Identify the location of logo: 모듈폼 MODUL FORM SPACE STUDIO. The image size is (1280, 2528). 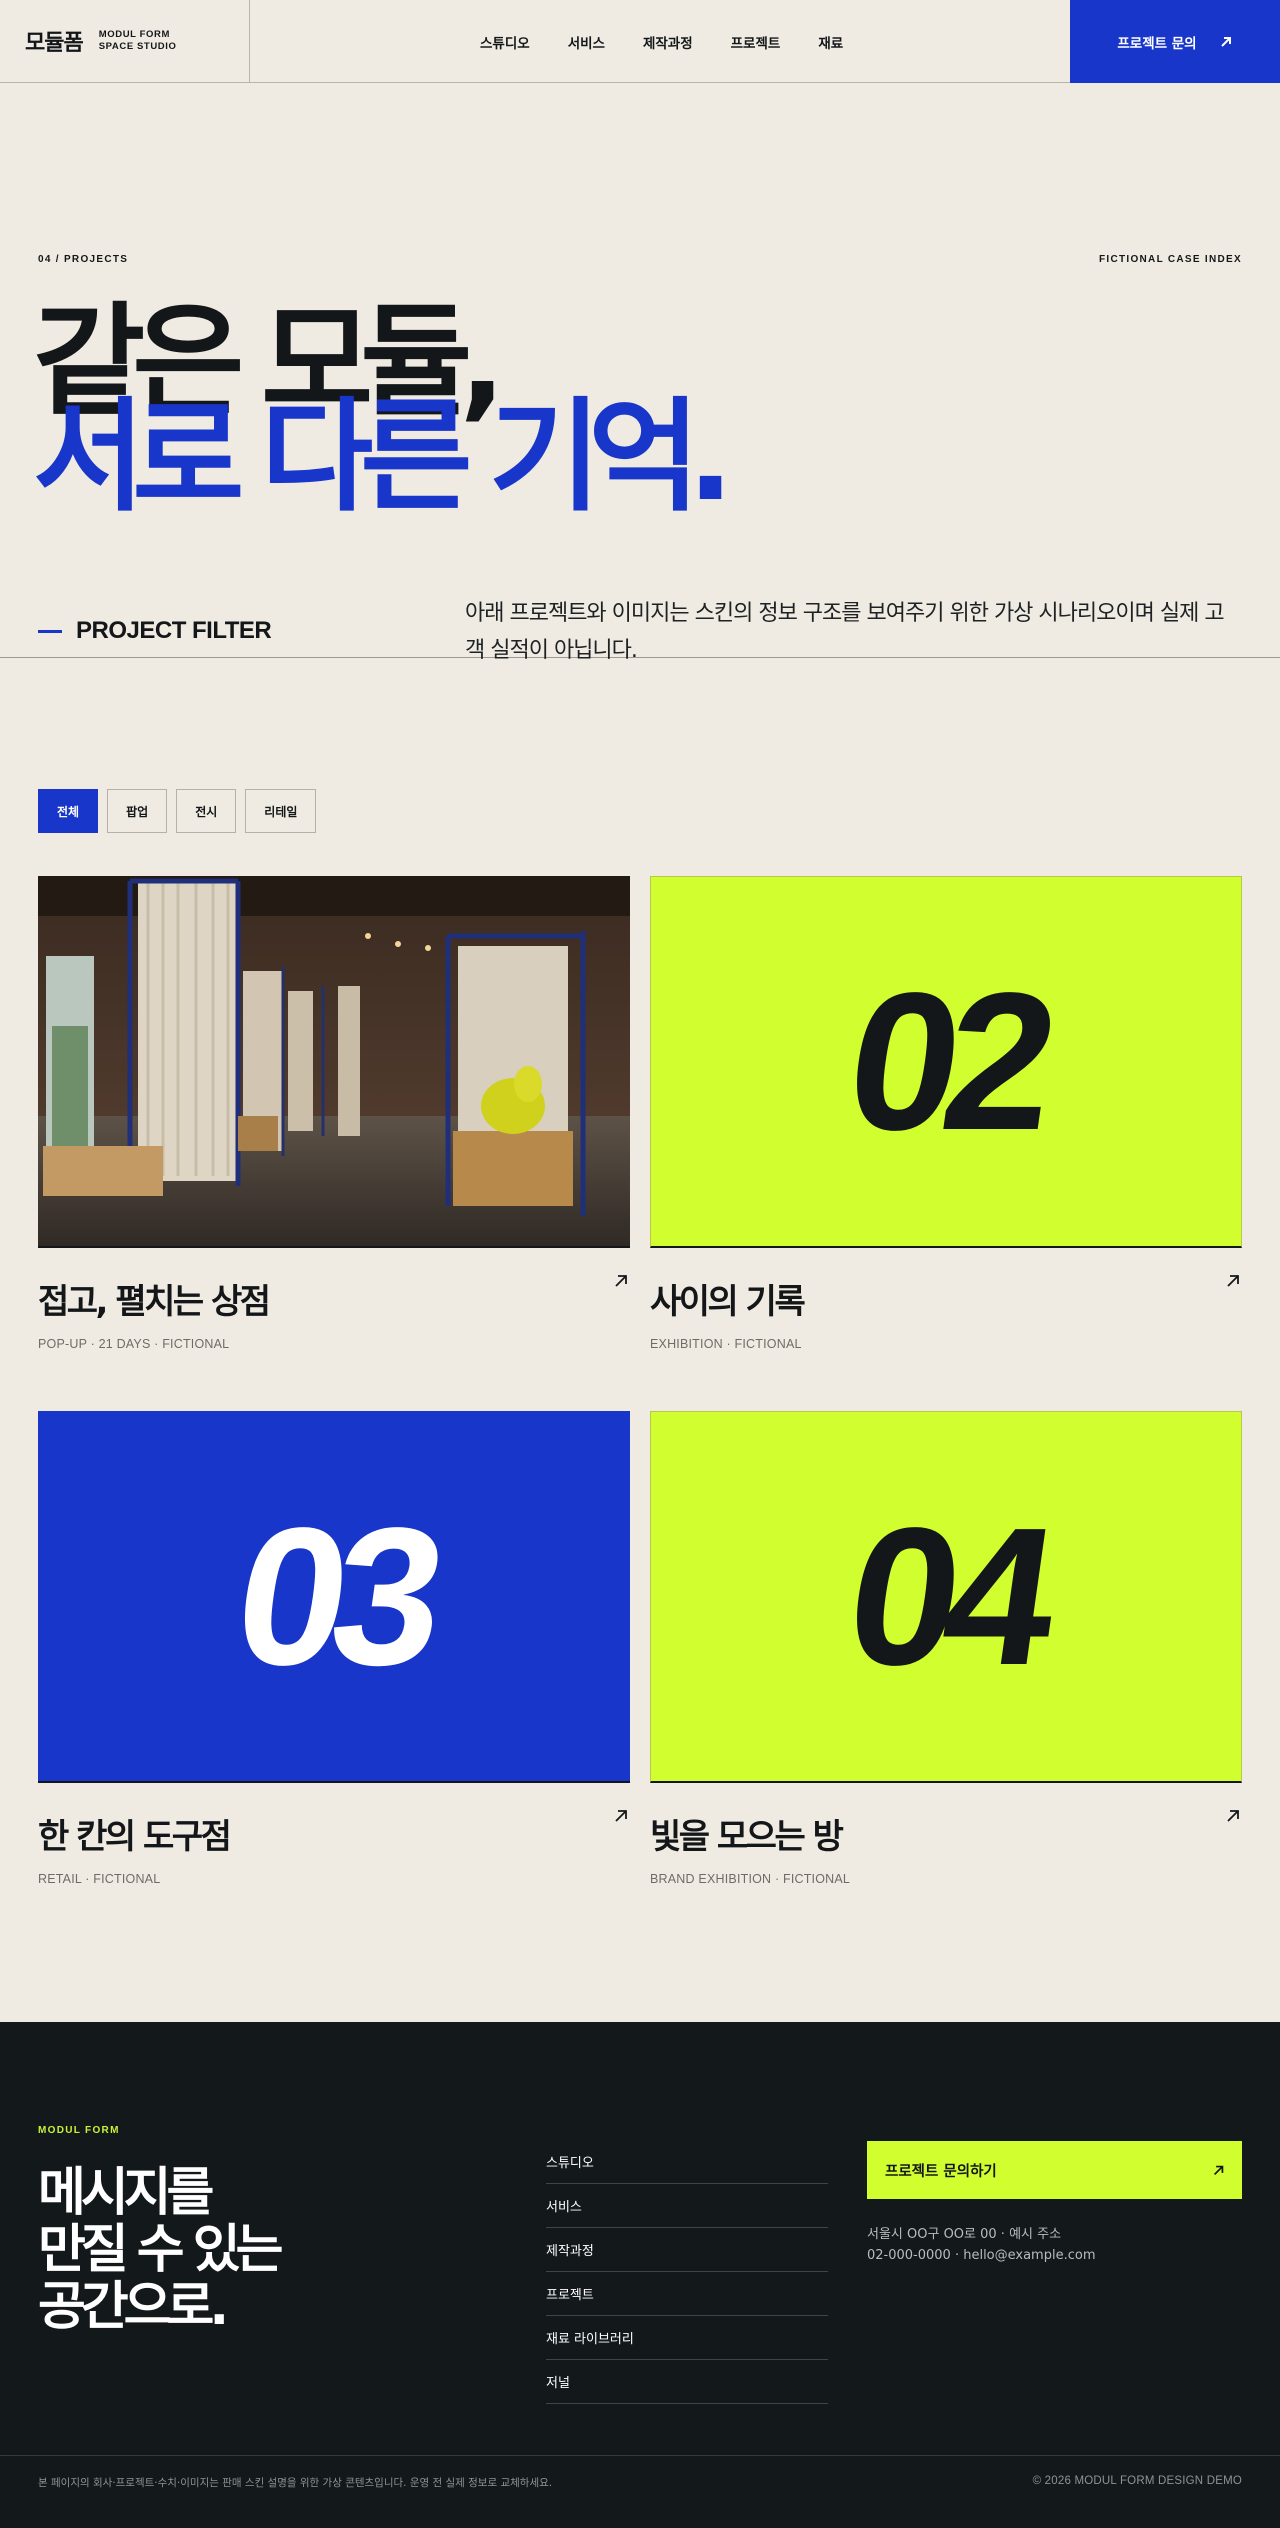
(125, 41).